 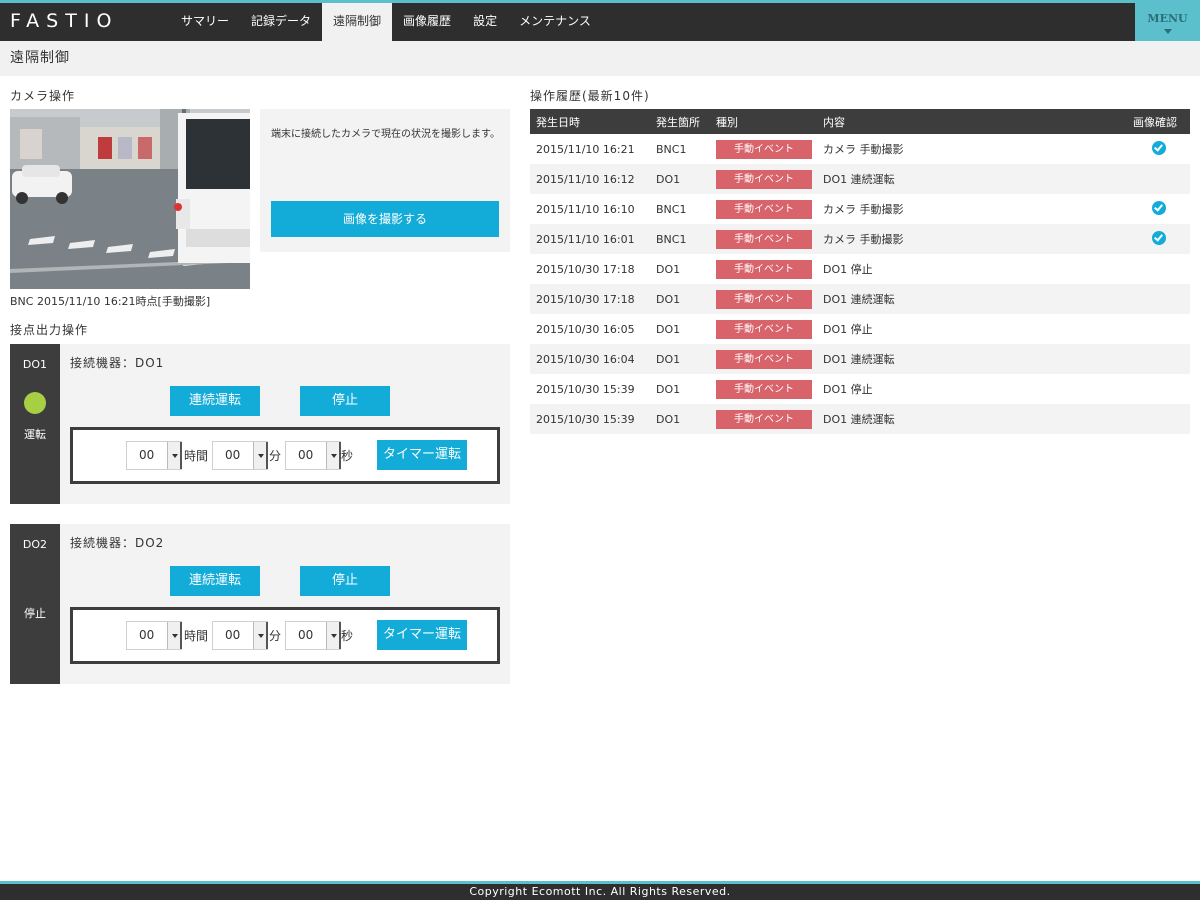 I want to click on do1-minutes-select: 00, so click(x=240, y=455).